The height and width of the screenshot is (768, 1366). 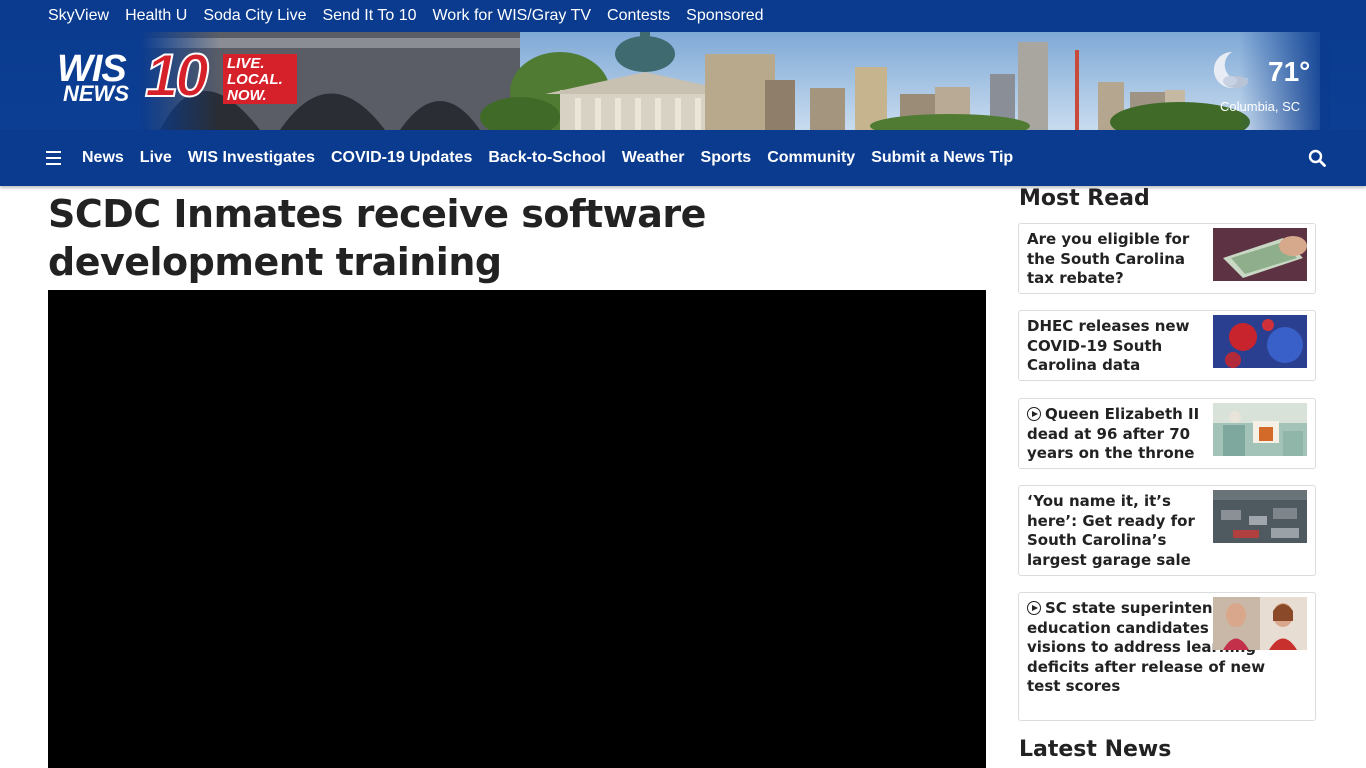 What do you see at coordinates (53, 158) in the screenshot?
I see `hamburger-menu-icon` at bounding box center [53, 158].